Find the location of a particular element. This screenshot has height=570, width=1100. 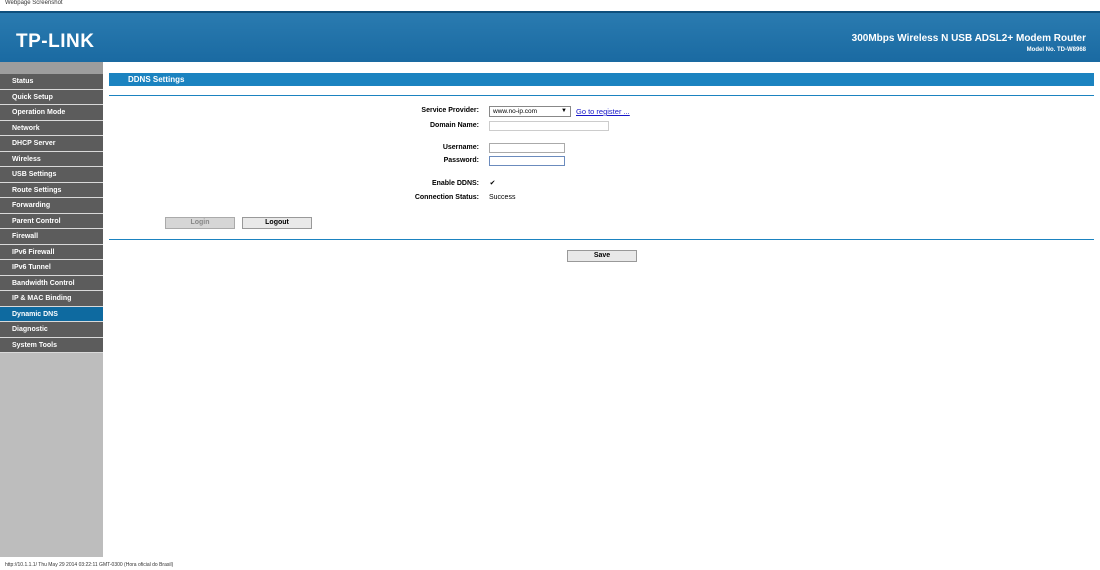

divider-top is located at coordinates (601, 95).